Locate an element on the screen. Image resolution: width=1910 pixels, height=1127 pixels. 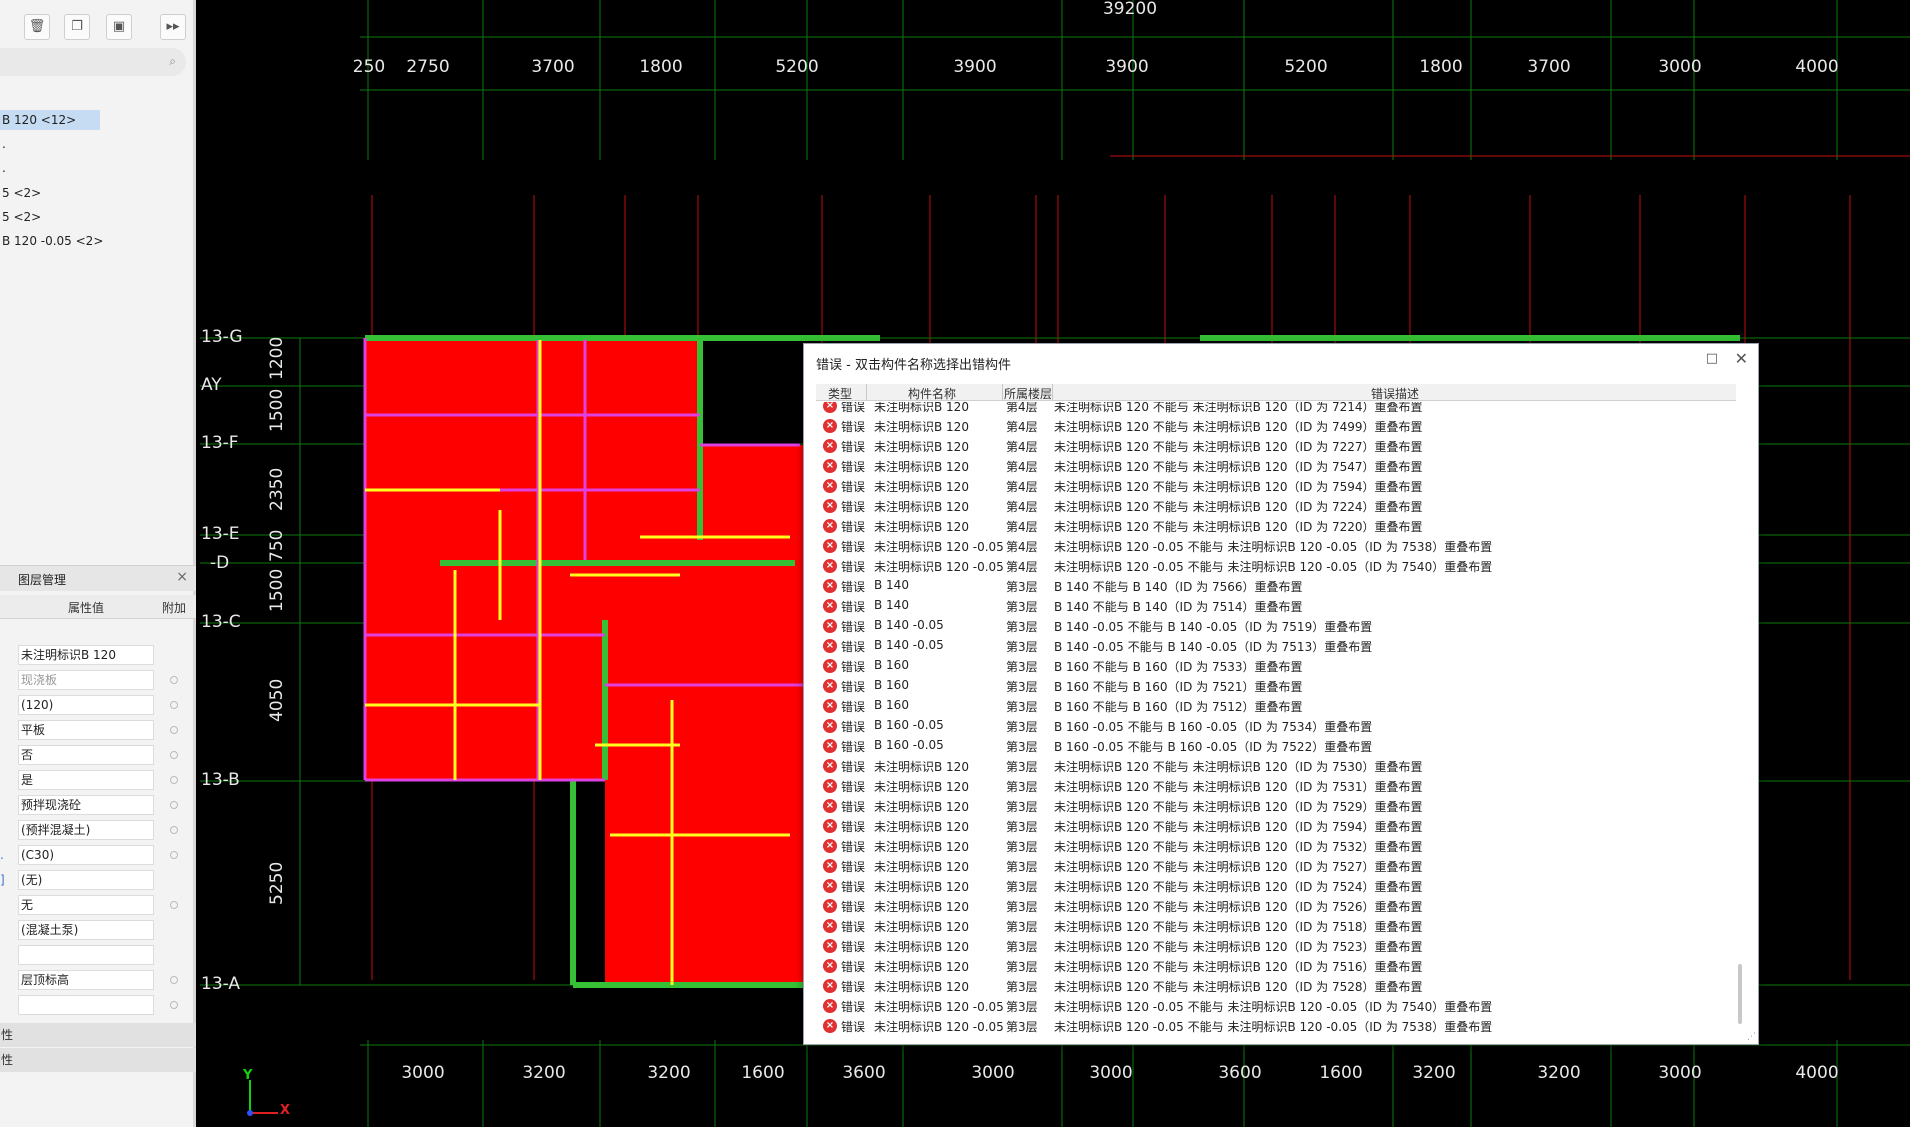
property-value-field: 层顶标高 is located at coordinates (86, 980).